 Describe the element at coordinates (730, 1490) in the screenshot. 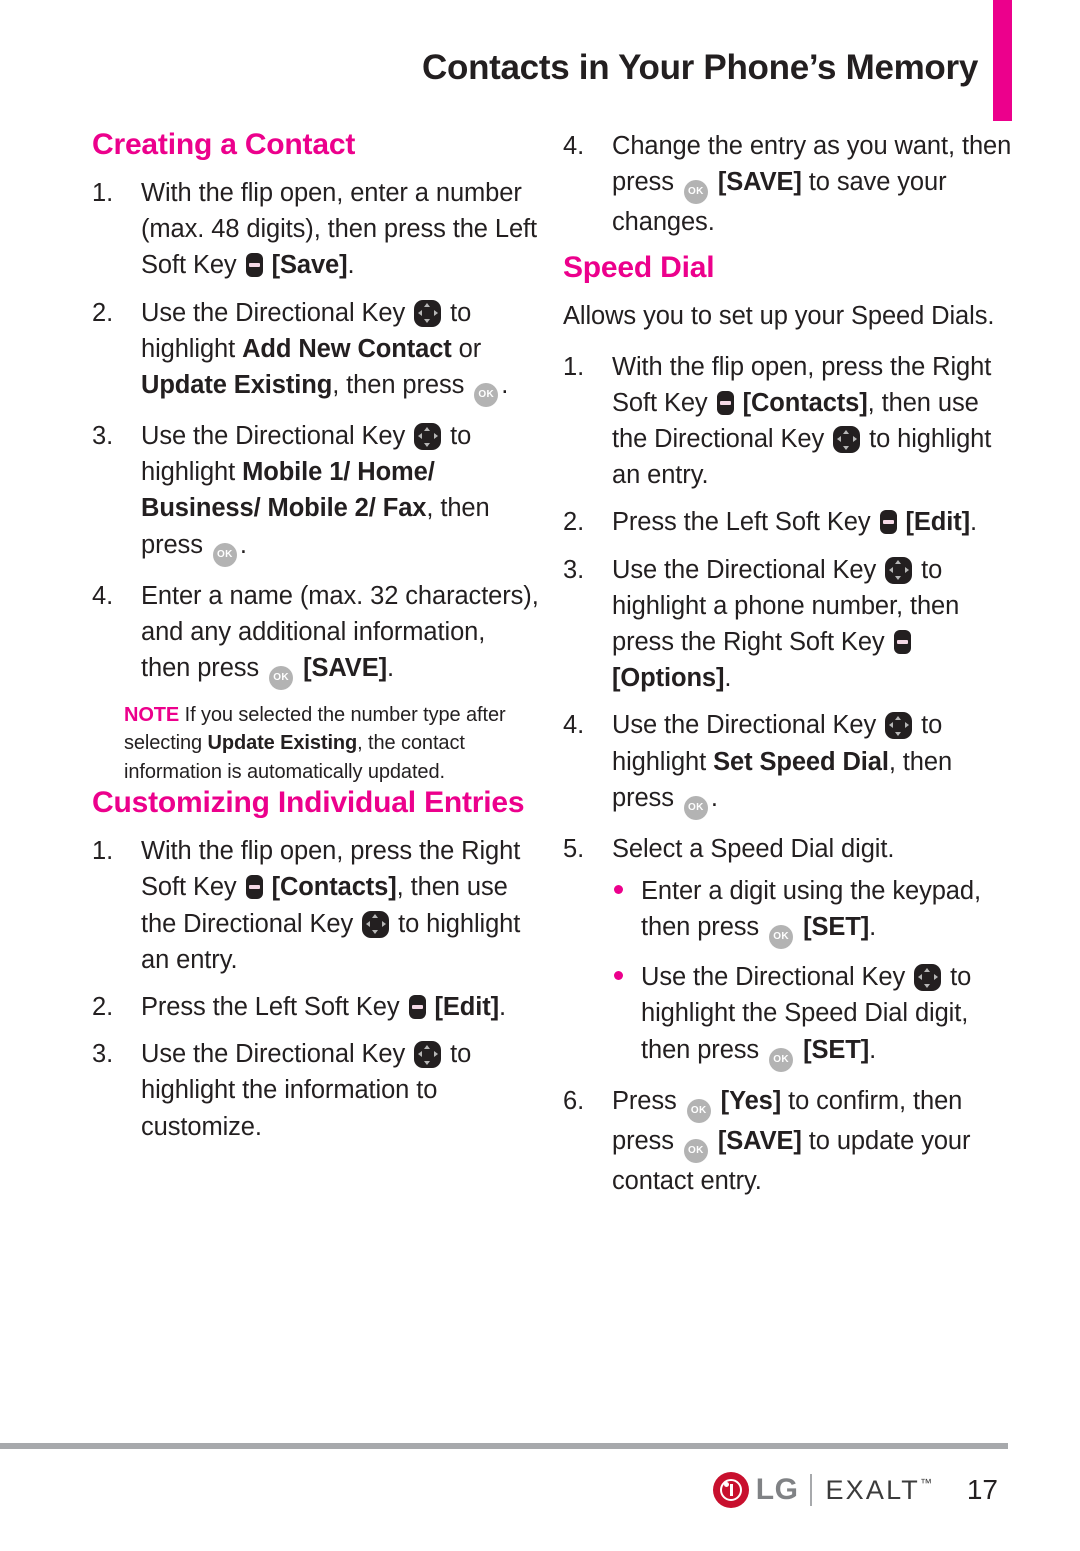

I see `lg-logo-icon` at that location.